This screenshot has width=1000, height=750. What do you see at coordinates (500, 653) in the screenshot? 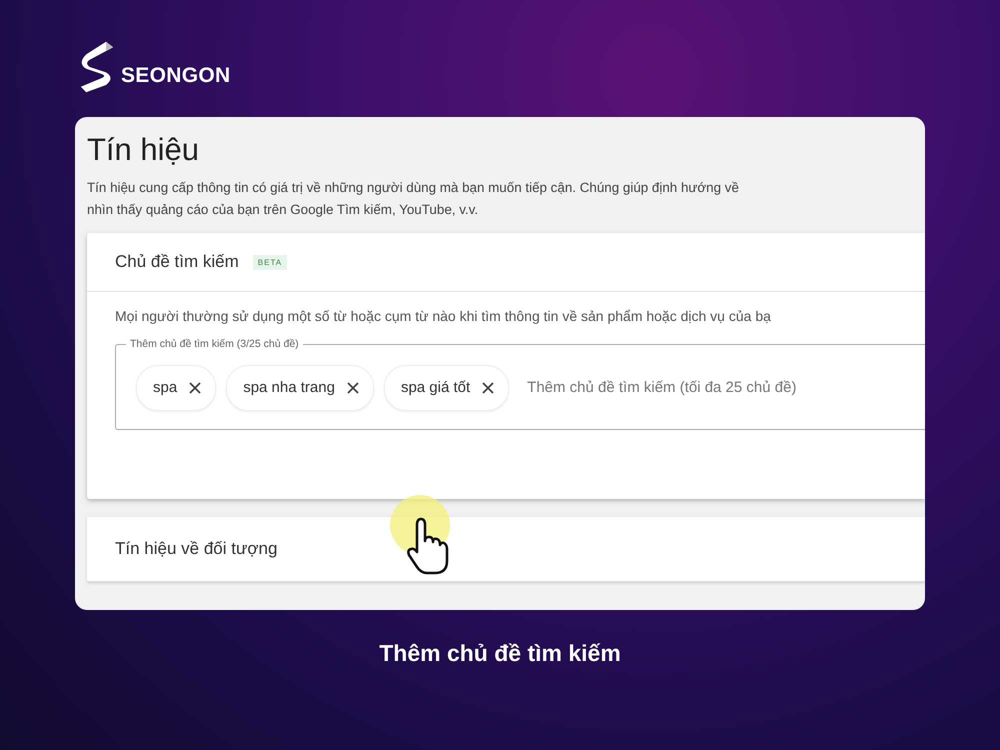
I see `caption: Thêm chủ đề tìm kiếm` at bounding box center [500, 653].